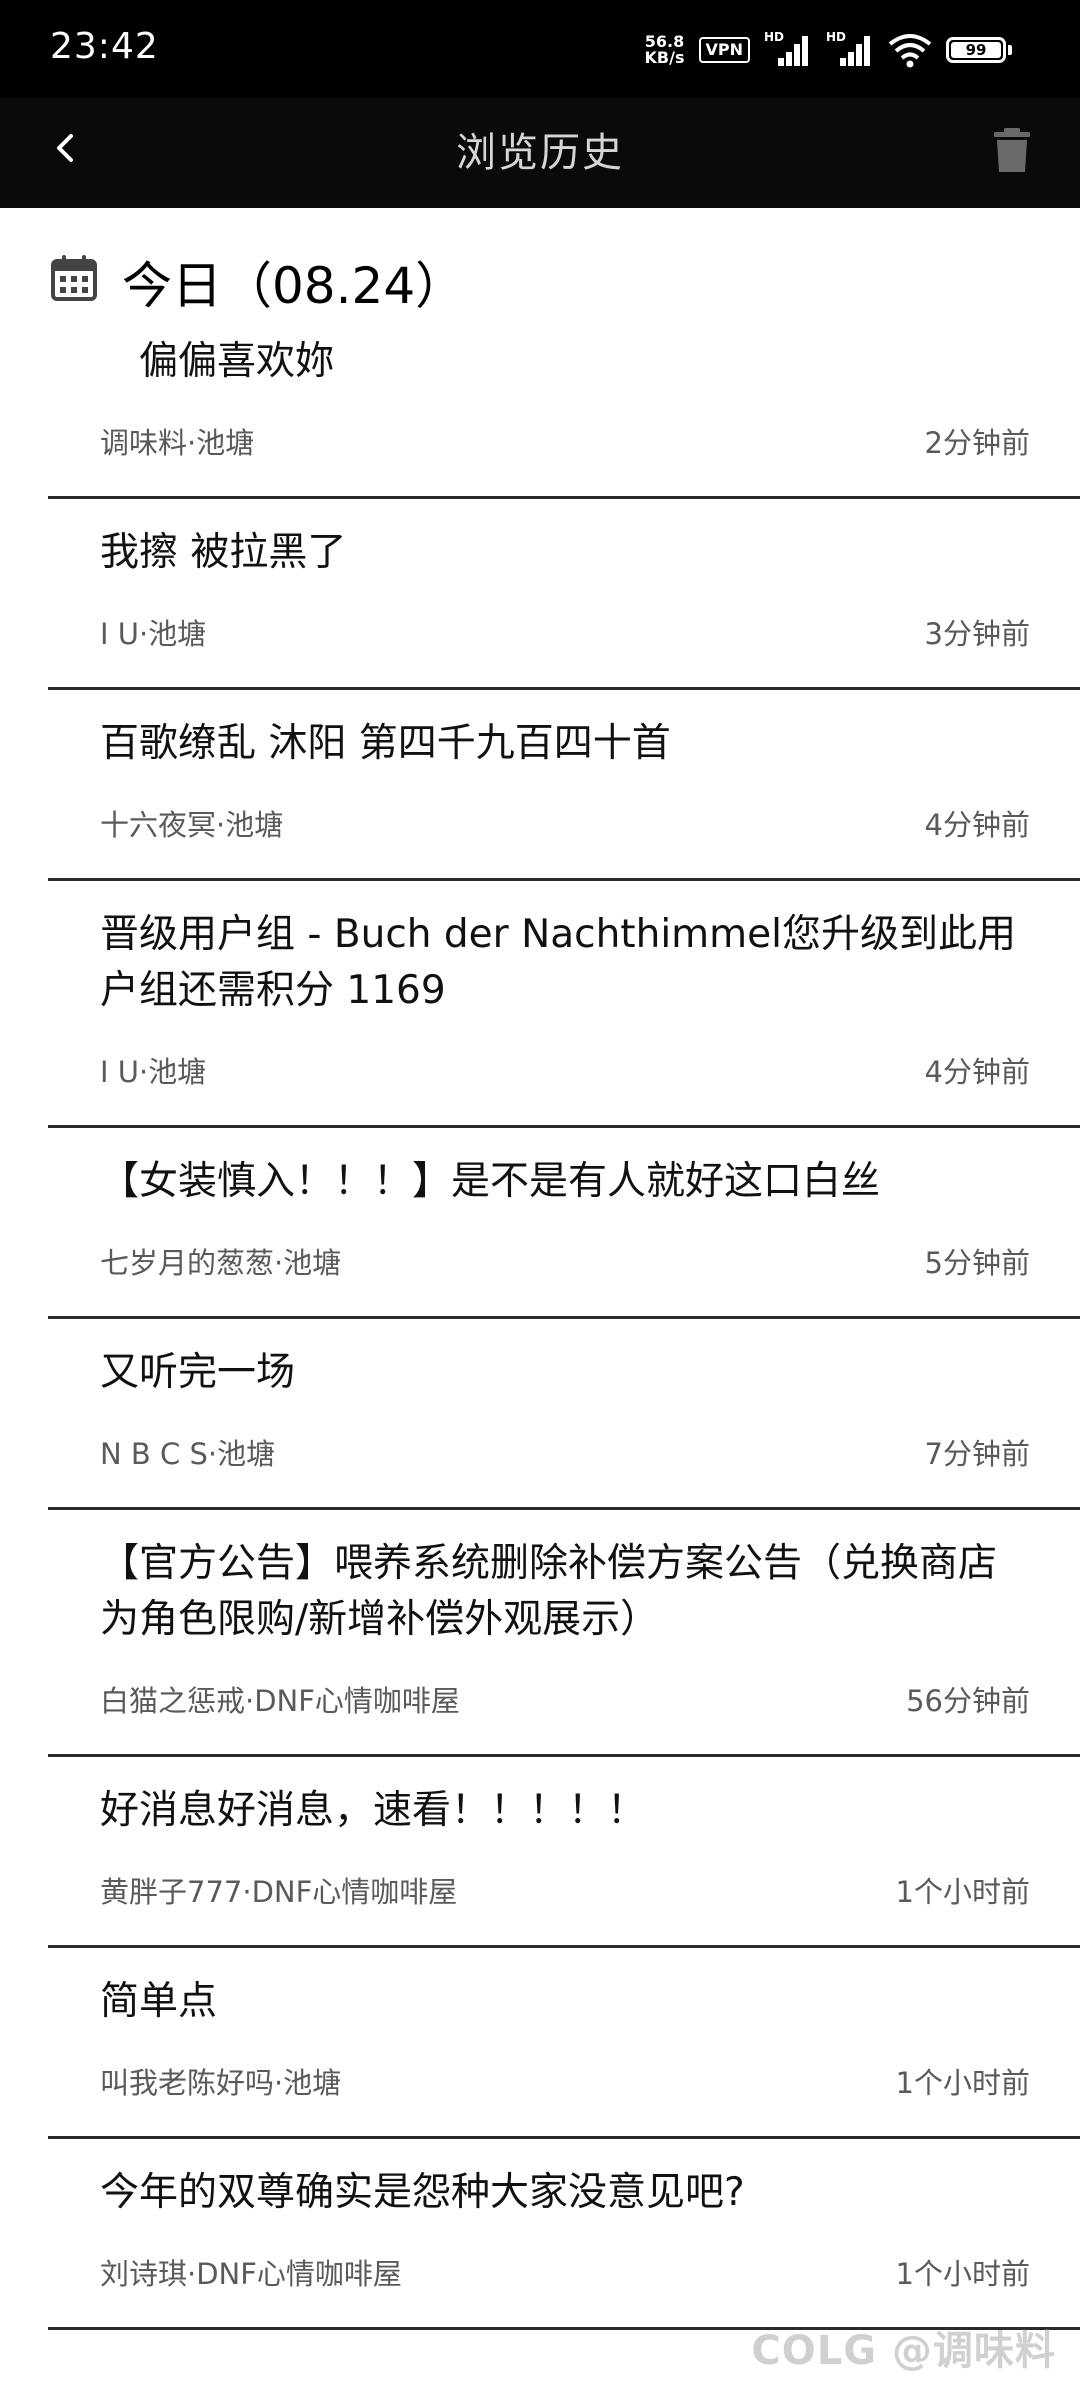 Image resolution: width=1080 pixels, height=2400 pixels. Describe the element at coordinates (565, 2083) in the screenshot. I see `history-item-meta: 叫我老陈好吗·池塘 1个小时前` at that location.